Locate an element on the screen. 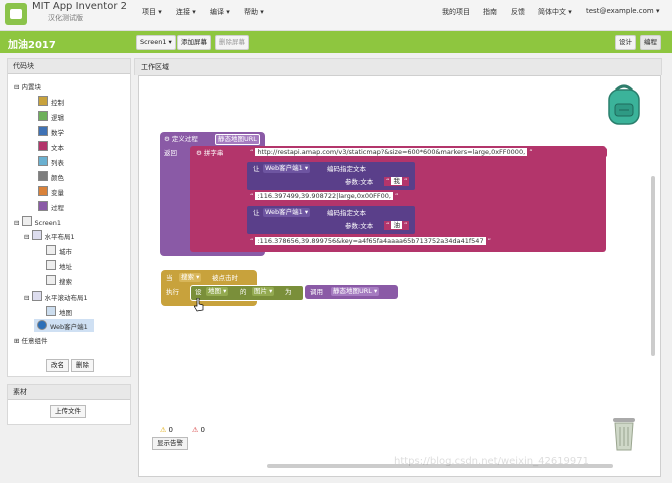 Image resolution: width=672 pixels, height=483 pixels. warning-indicator: ⚠ 0 is located at coordinates (166, 430).